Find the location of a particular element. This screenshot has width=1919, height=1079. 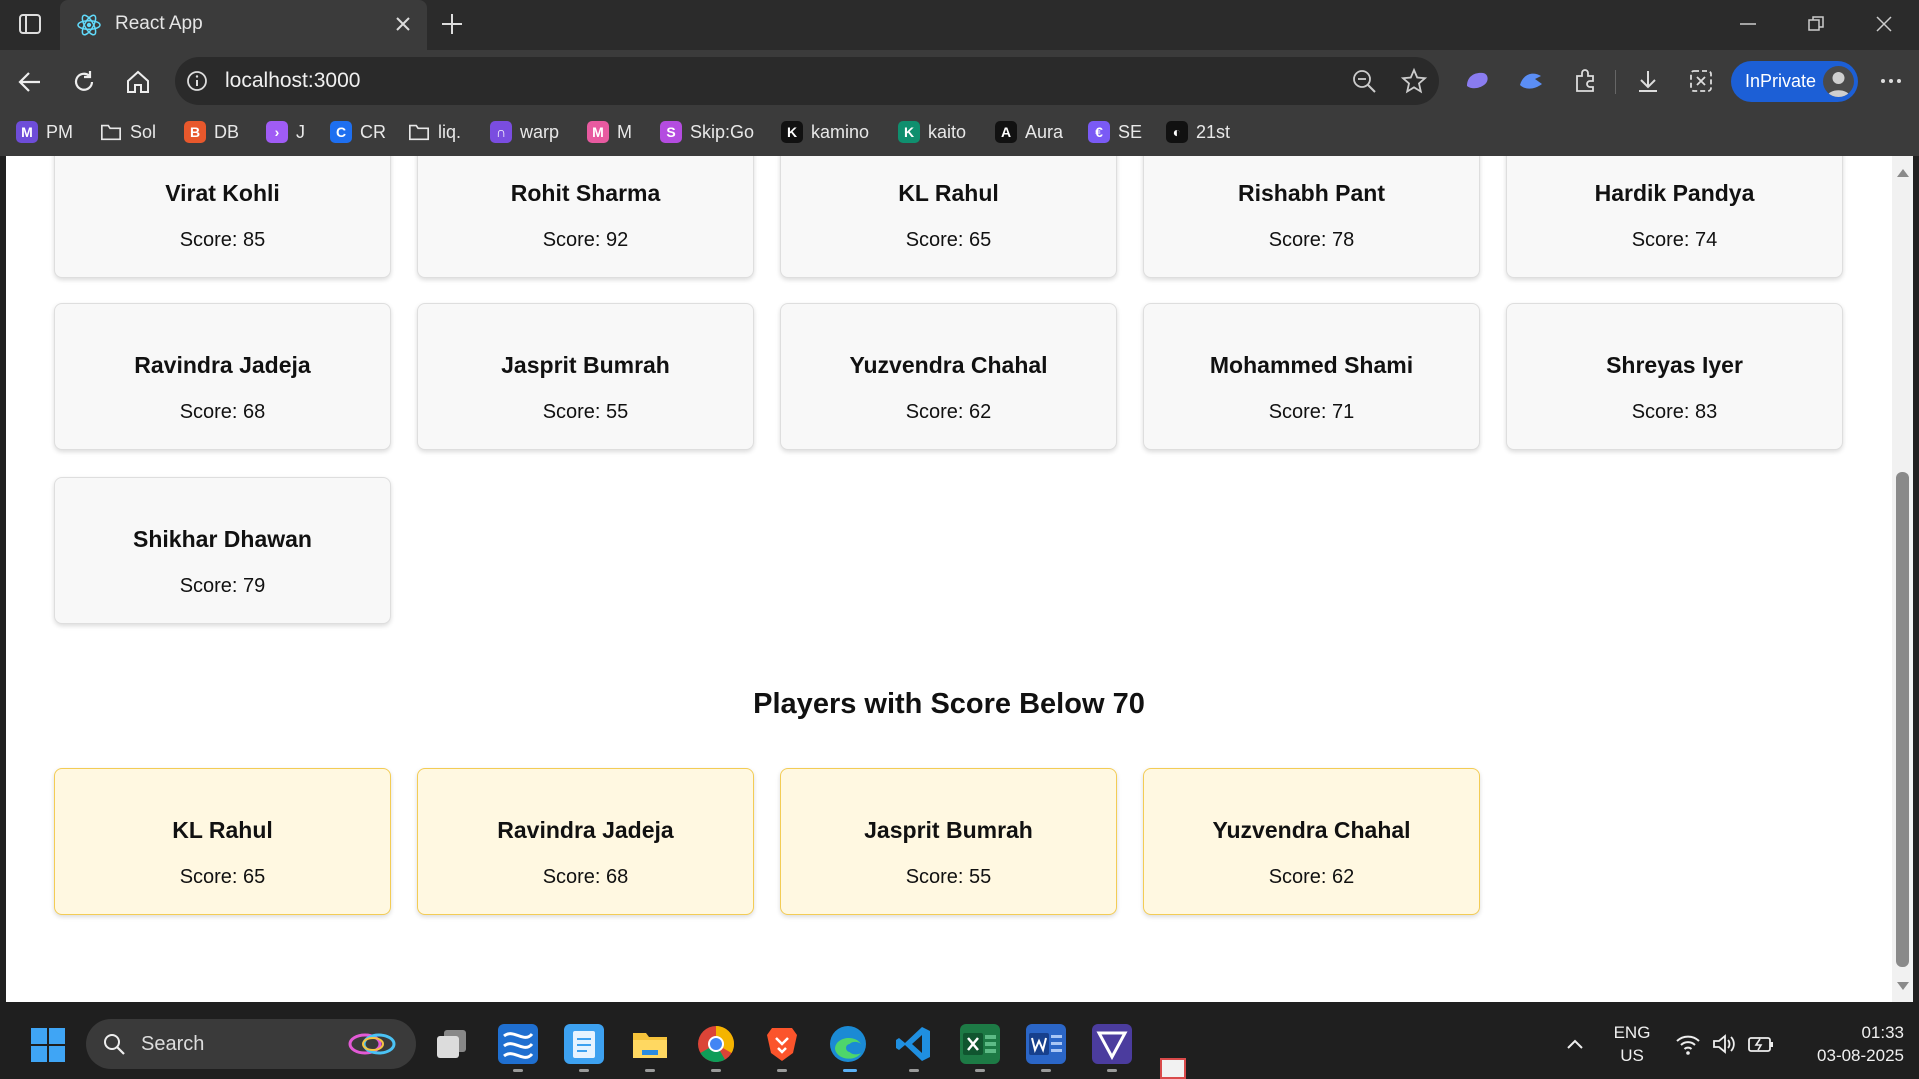

minimize-icon is located at coordinates (1748, 24).